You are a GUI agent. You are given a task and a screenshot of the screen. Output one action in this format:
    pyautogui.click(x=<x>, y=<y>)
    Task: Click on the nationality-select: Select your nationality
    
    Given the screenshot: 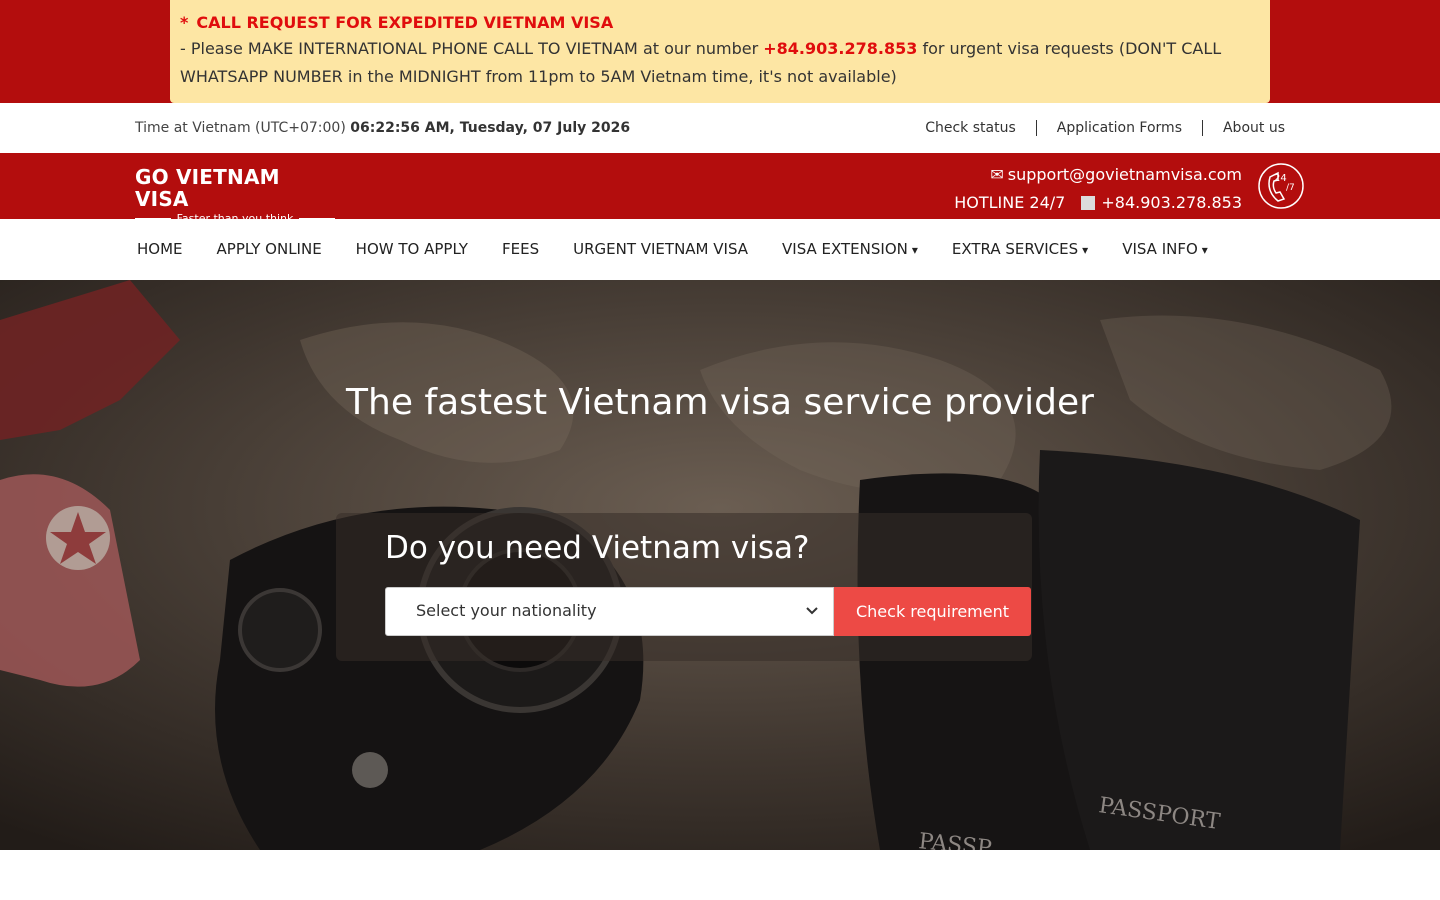 What is the action you would take?
    pyautogui.click(x=609, y=611)
    